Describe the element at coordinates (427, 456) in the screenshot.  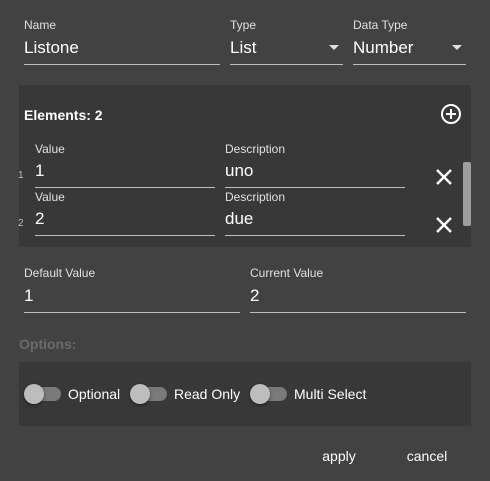
I see `cancel-button: cancel` at that location.